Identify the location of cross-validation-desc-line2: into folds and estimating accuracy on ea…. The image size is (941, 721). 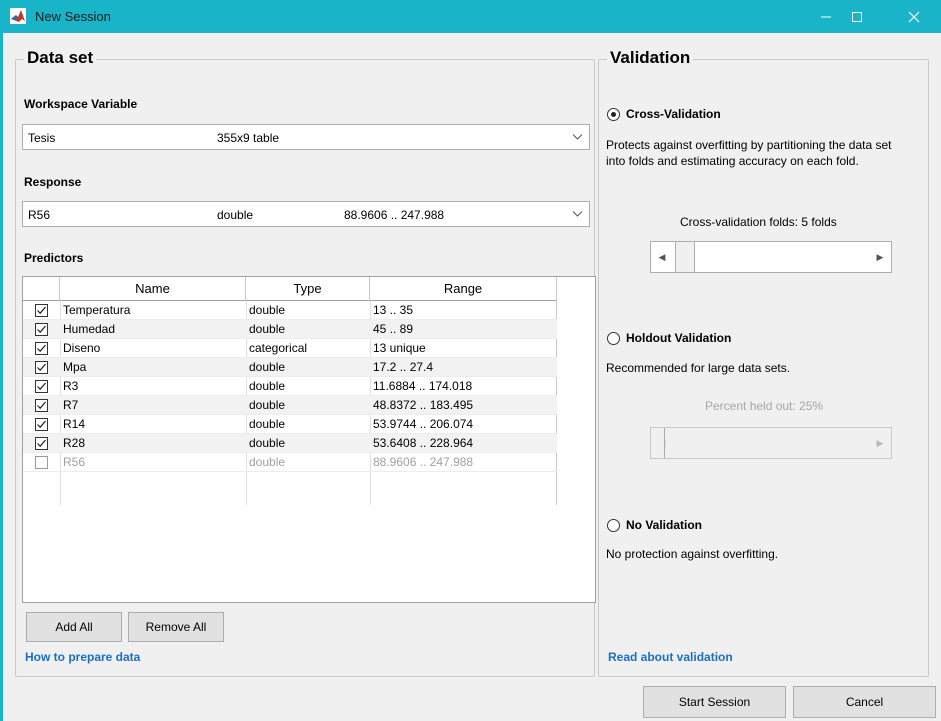
(732, 161).